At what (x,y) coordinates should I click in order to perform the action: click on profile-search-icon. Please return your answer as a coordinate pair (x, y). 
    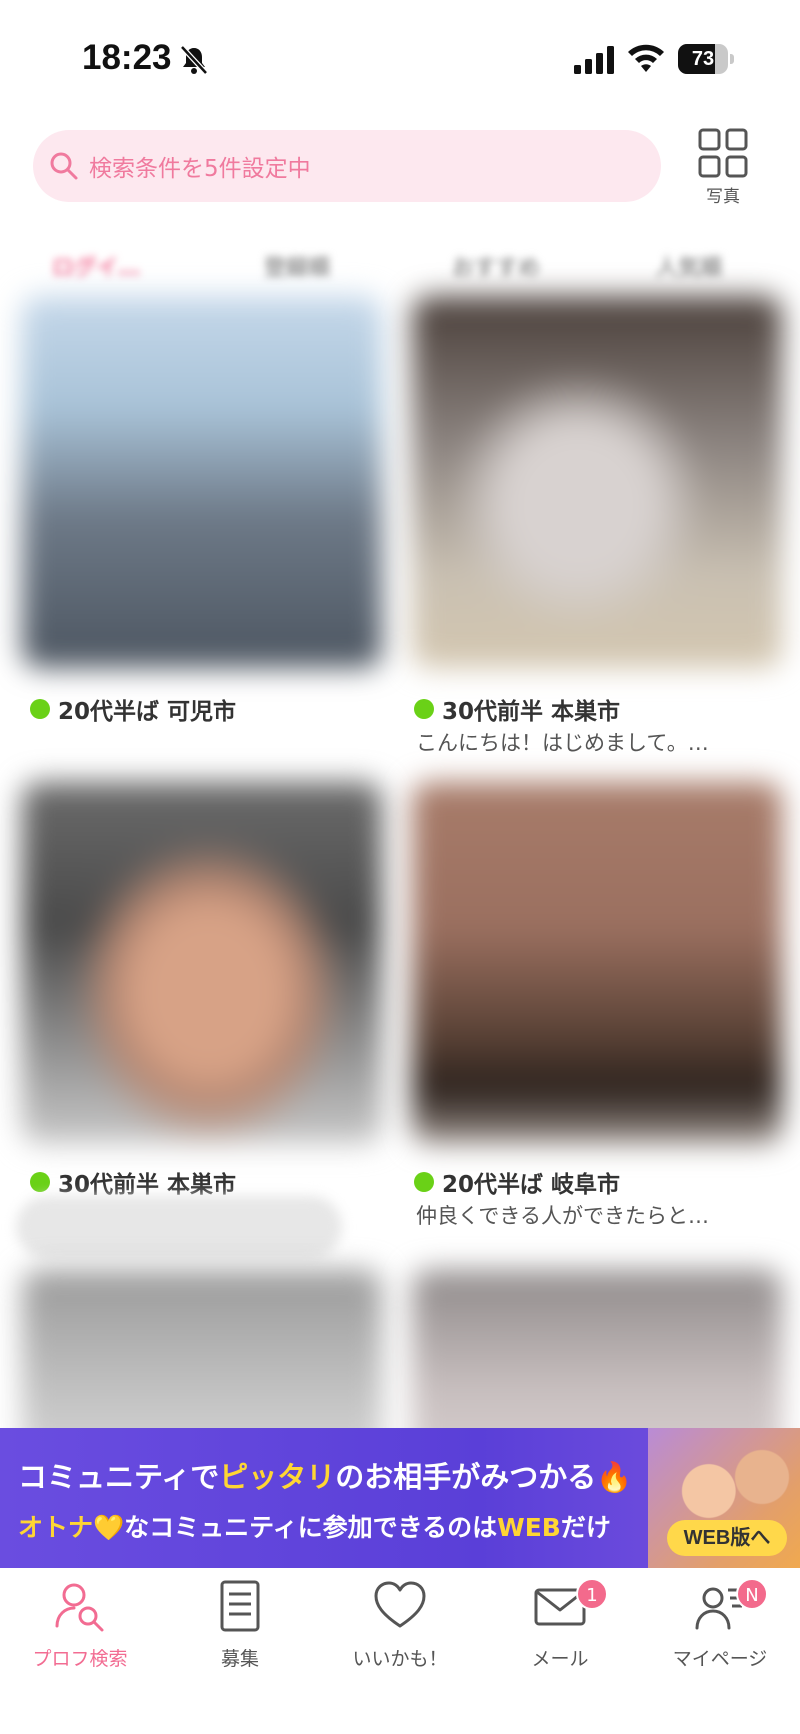
    Looking at the image, I should click on (79, 1607).